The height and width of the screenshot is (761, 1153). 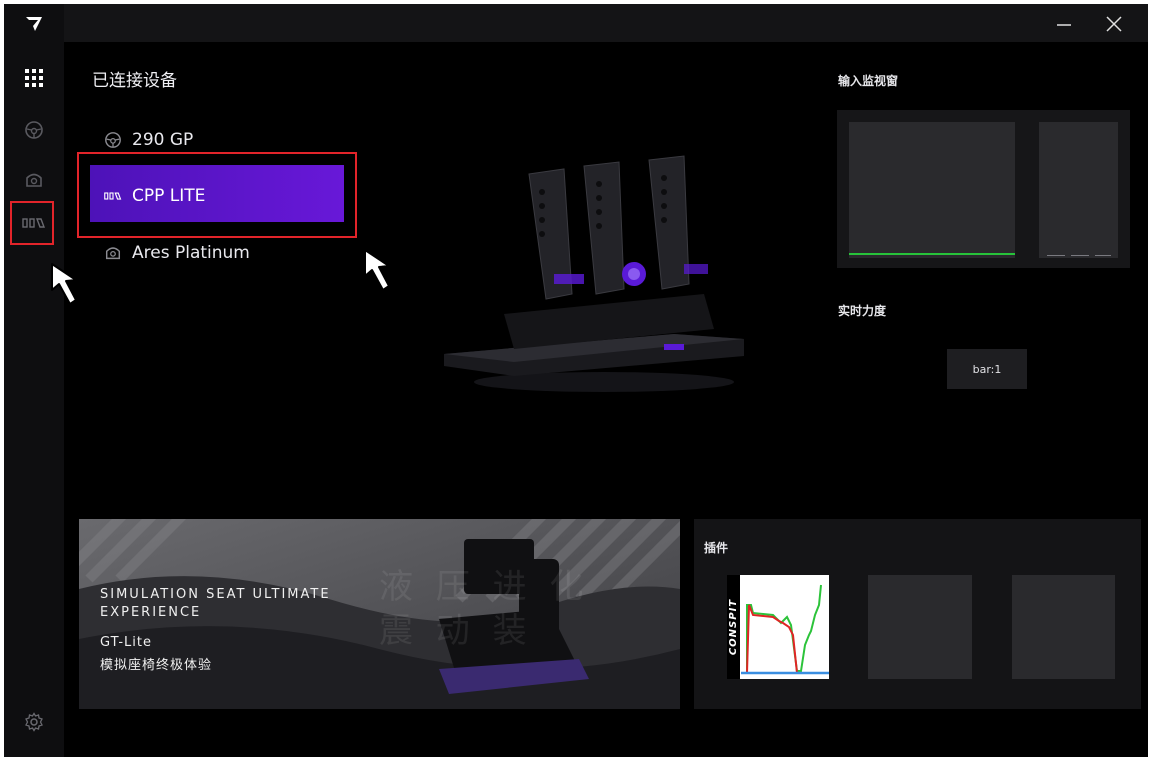 What do you see at coordinates (163, 140) in the screenshot?
I see `device-label: 290 GP` at bounding box center [163, 140].